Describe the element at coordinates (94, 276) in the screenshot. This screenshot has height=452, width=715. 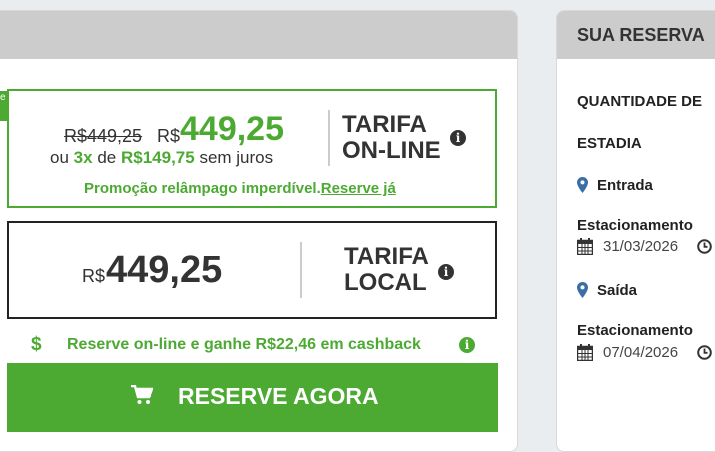
I see `local-currency: R$` at that location.